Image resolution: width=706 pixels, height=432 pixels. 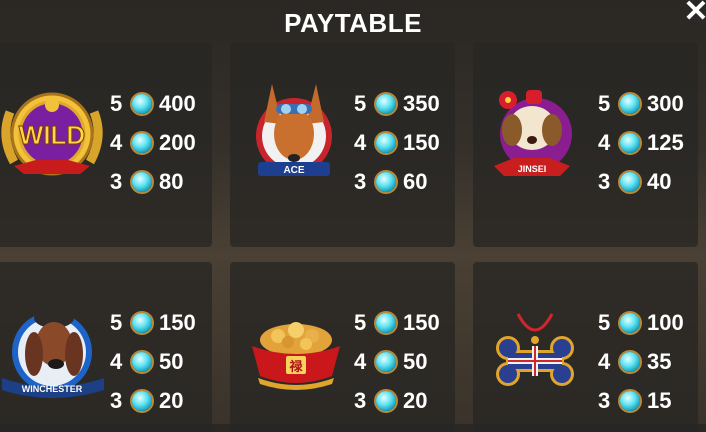 What do you see at coordinates (153, 103) in the screenshot?
I see `pay-row: 5 400` at bounding box center [153, 103].